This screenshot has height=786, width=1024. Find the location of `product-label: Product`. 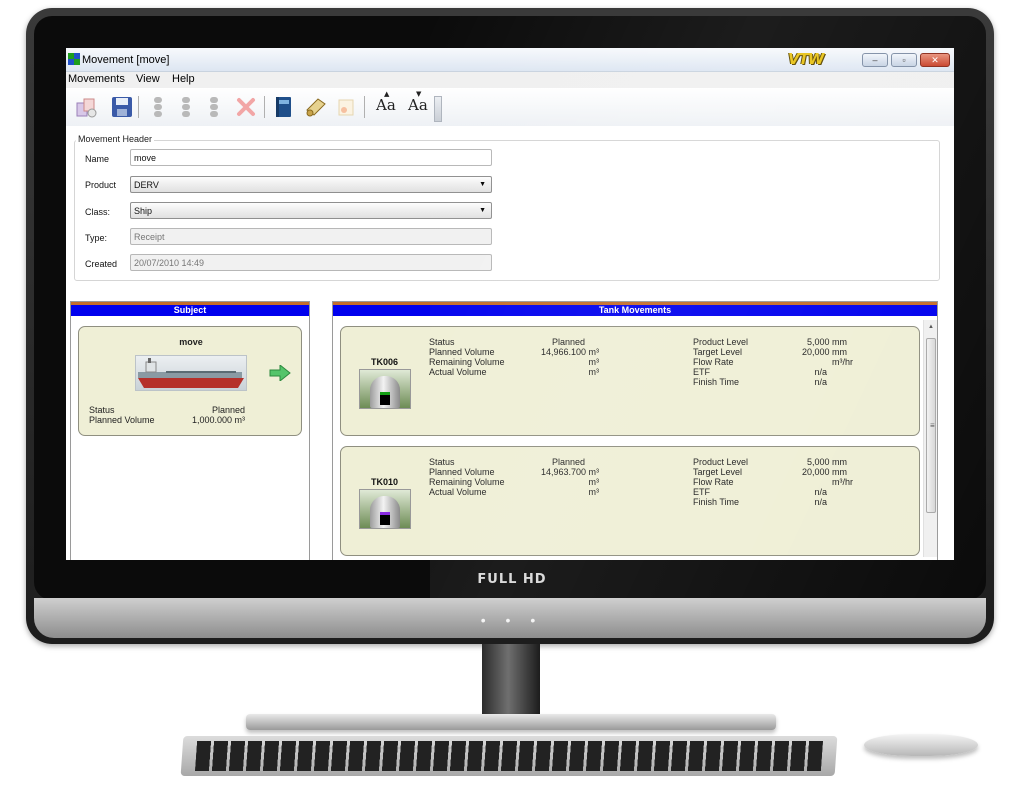

product-label: Product is located at coordinates (101, 185).